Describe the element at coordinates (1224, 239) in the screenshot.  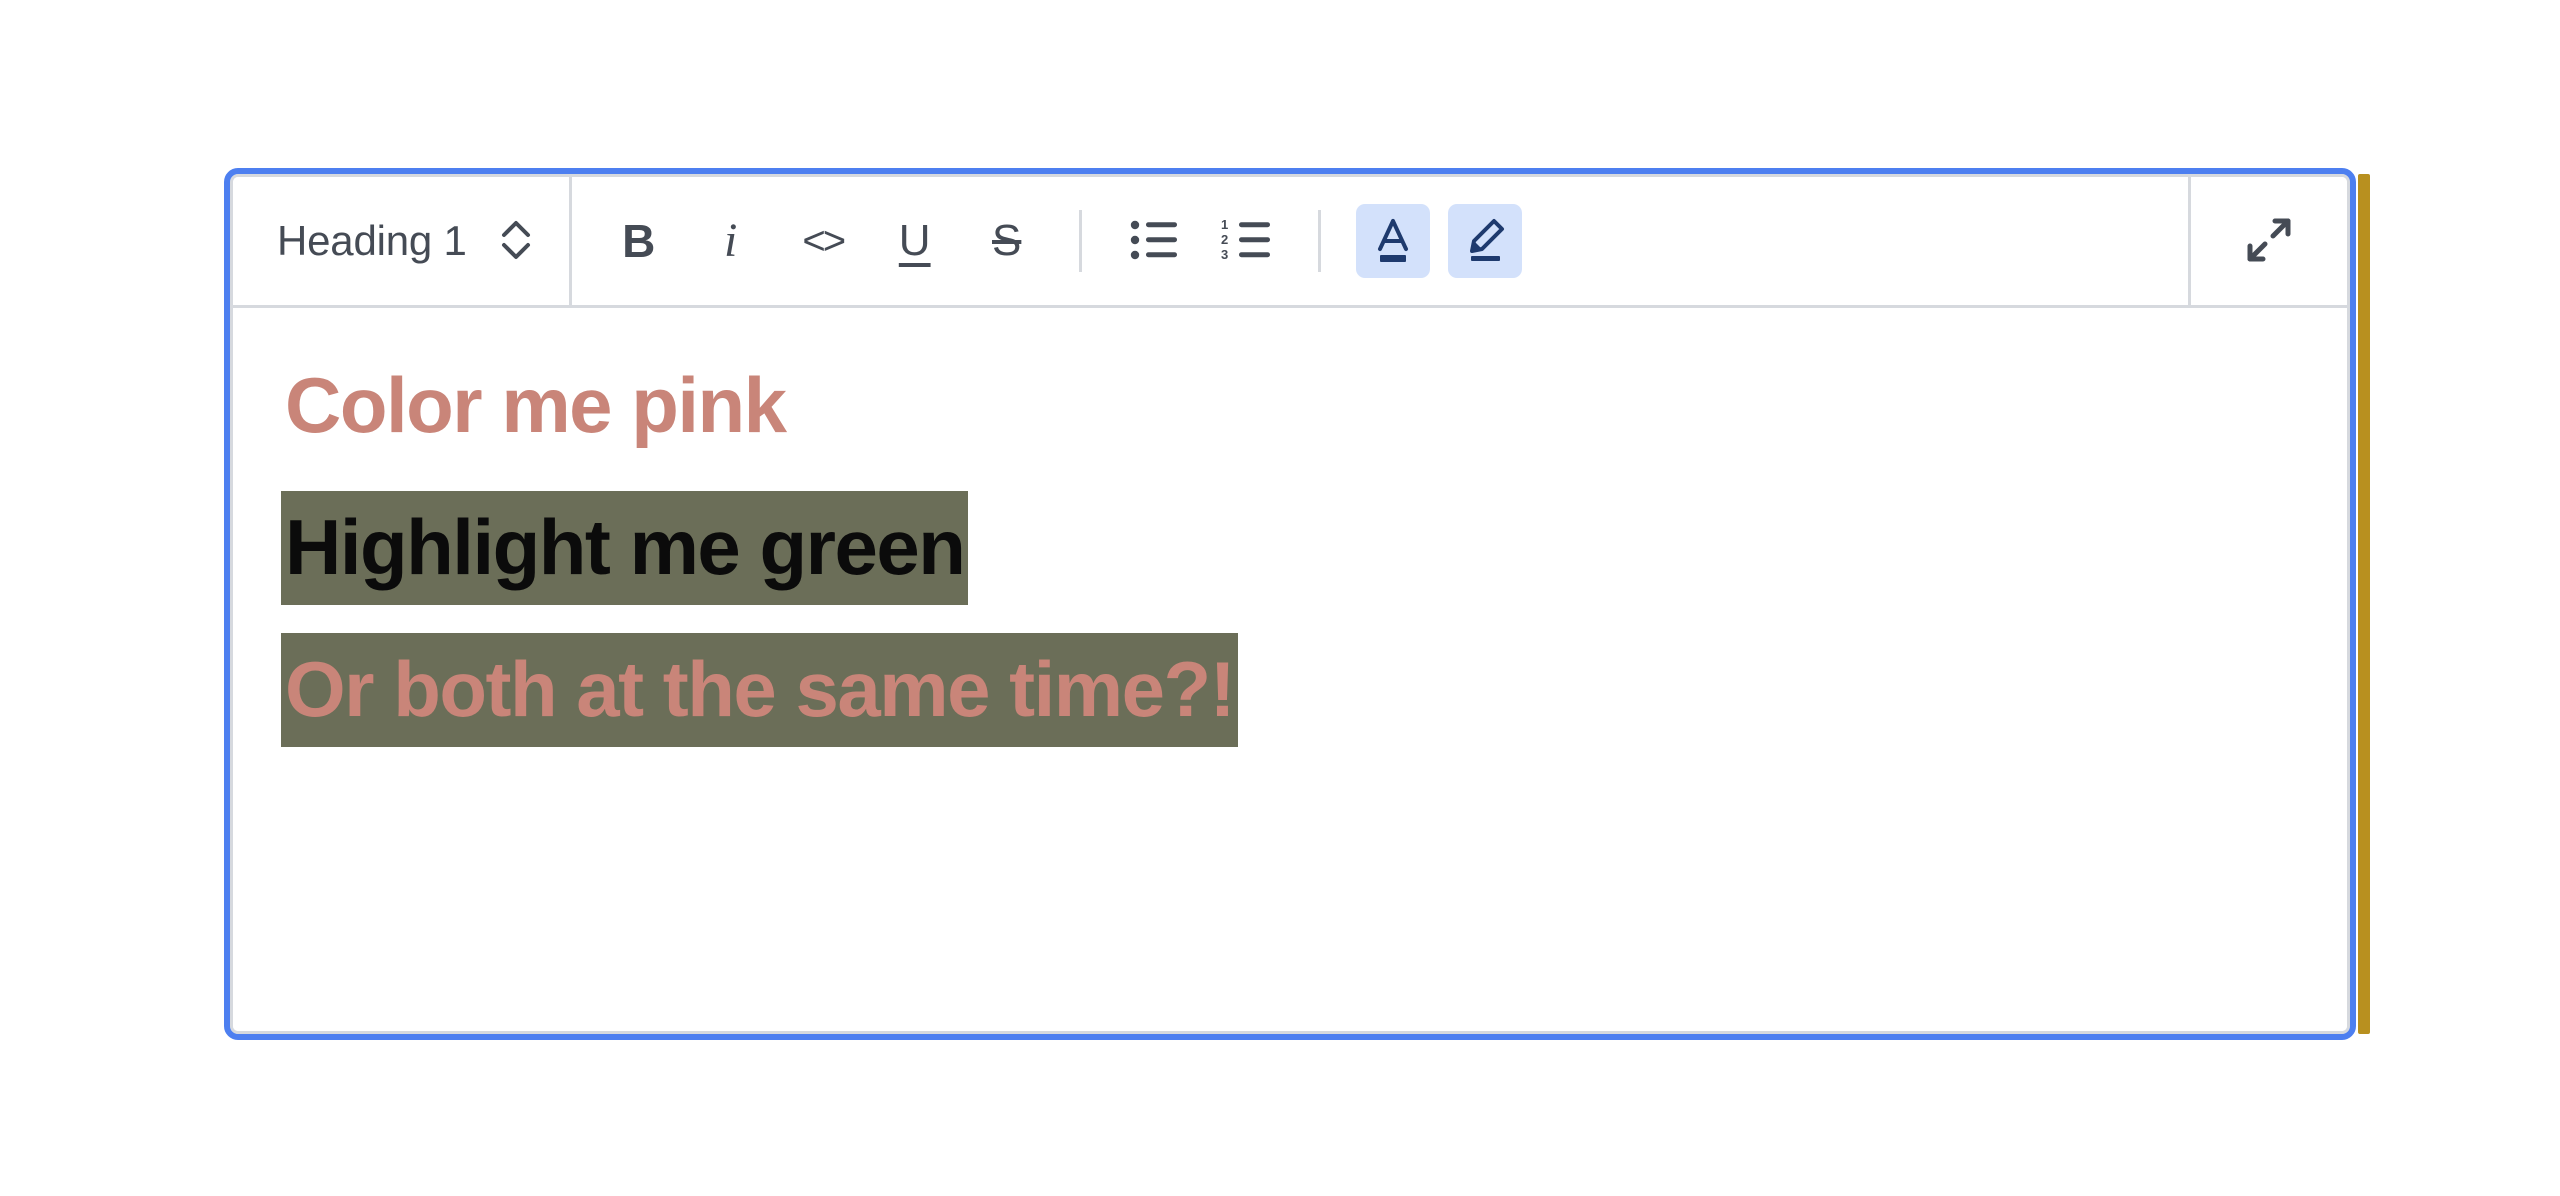
I see `svg-text: 2` at that location.